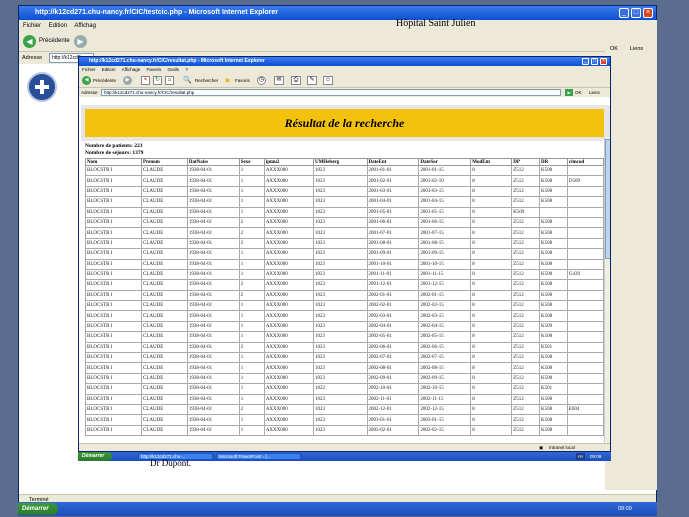 Image resolution: width=689 pixels, height=517 pixels. Describe the element at coordinates (580, 456) in the screenshot. I see `language-indicator: FR` at that location.